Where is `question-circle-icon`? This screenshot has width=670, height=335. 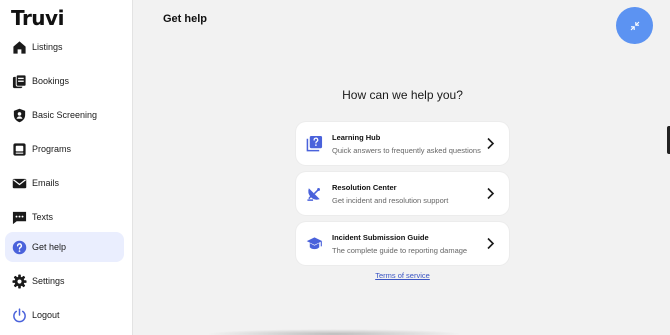 question-circle-icon is located at coordinates (19, 247).